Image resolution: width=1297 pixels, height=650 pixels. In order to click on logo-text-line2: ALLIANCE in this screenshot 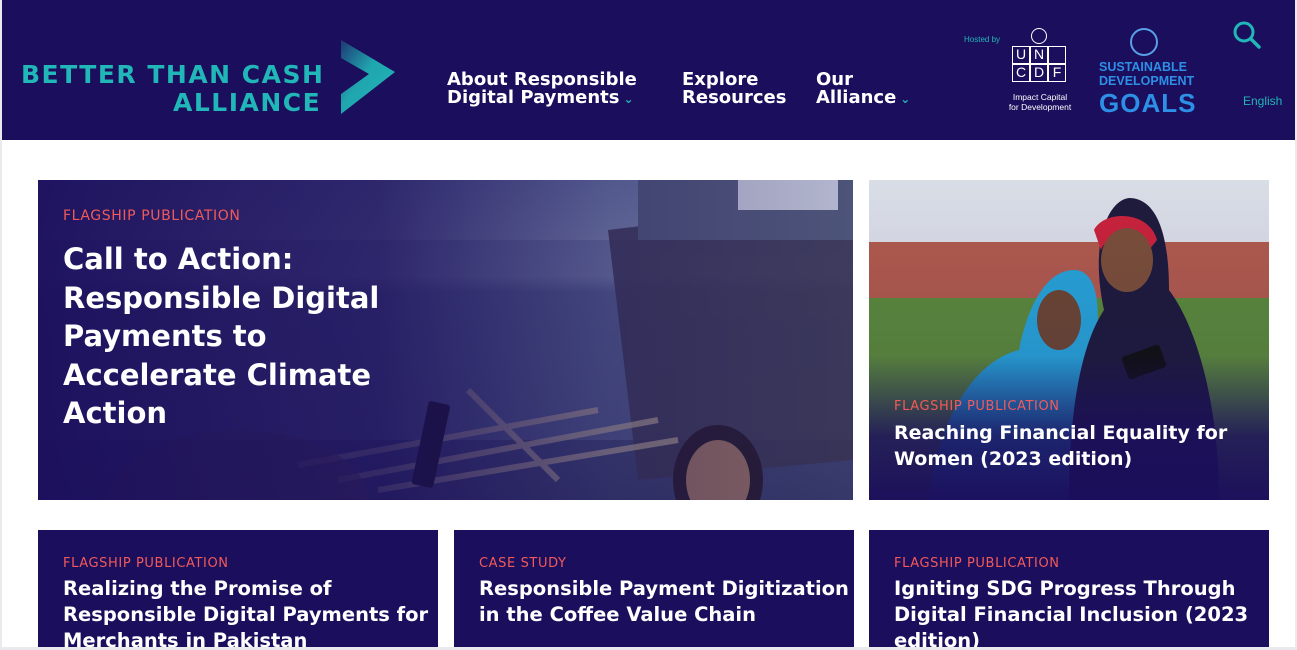, I will do `click(247, 102)`.